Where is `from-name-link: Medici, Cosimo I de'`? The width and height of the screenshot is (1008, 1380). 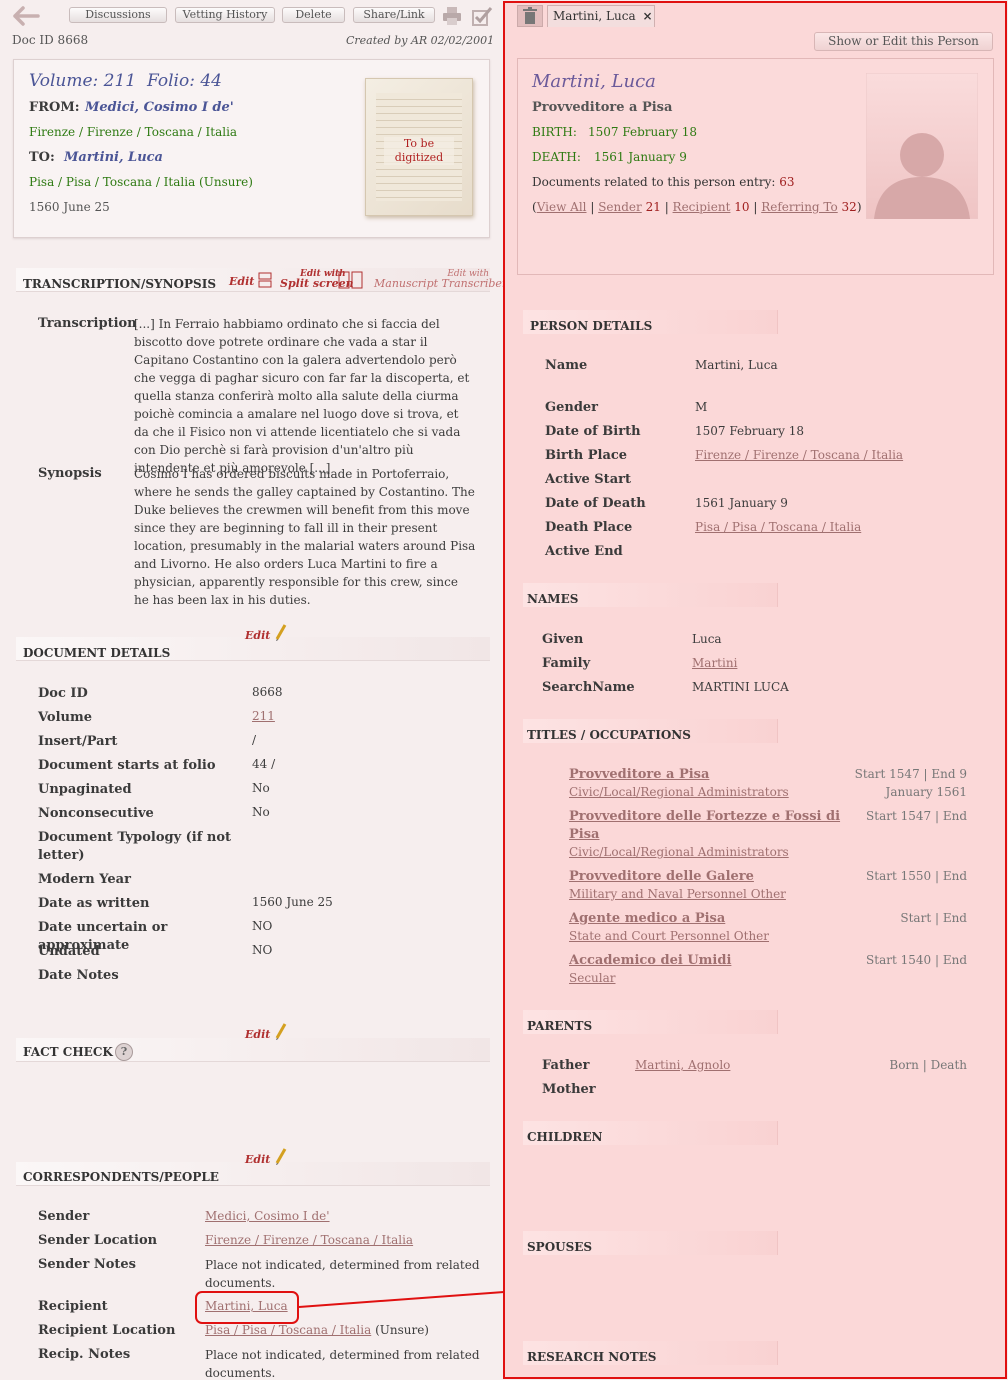 from-name-link: Medici, Cosimo I de' is located at coordinates (159, 107).